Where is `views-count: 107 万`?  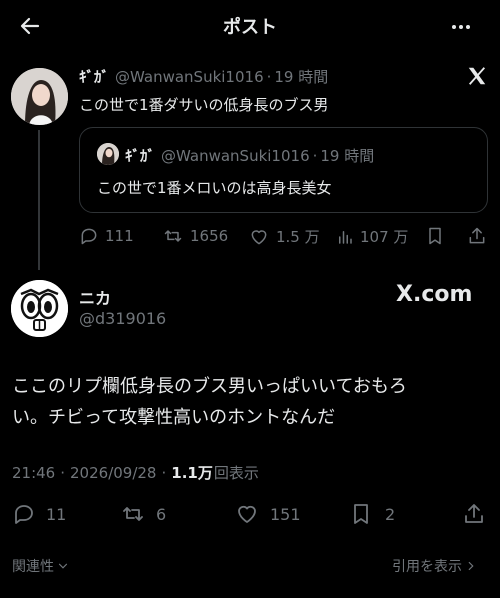 views-count: 107 万 is located at coordinates (384, 237).